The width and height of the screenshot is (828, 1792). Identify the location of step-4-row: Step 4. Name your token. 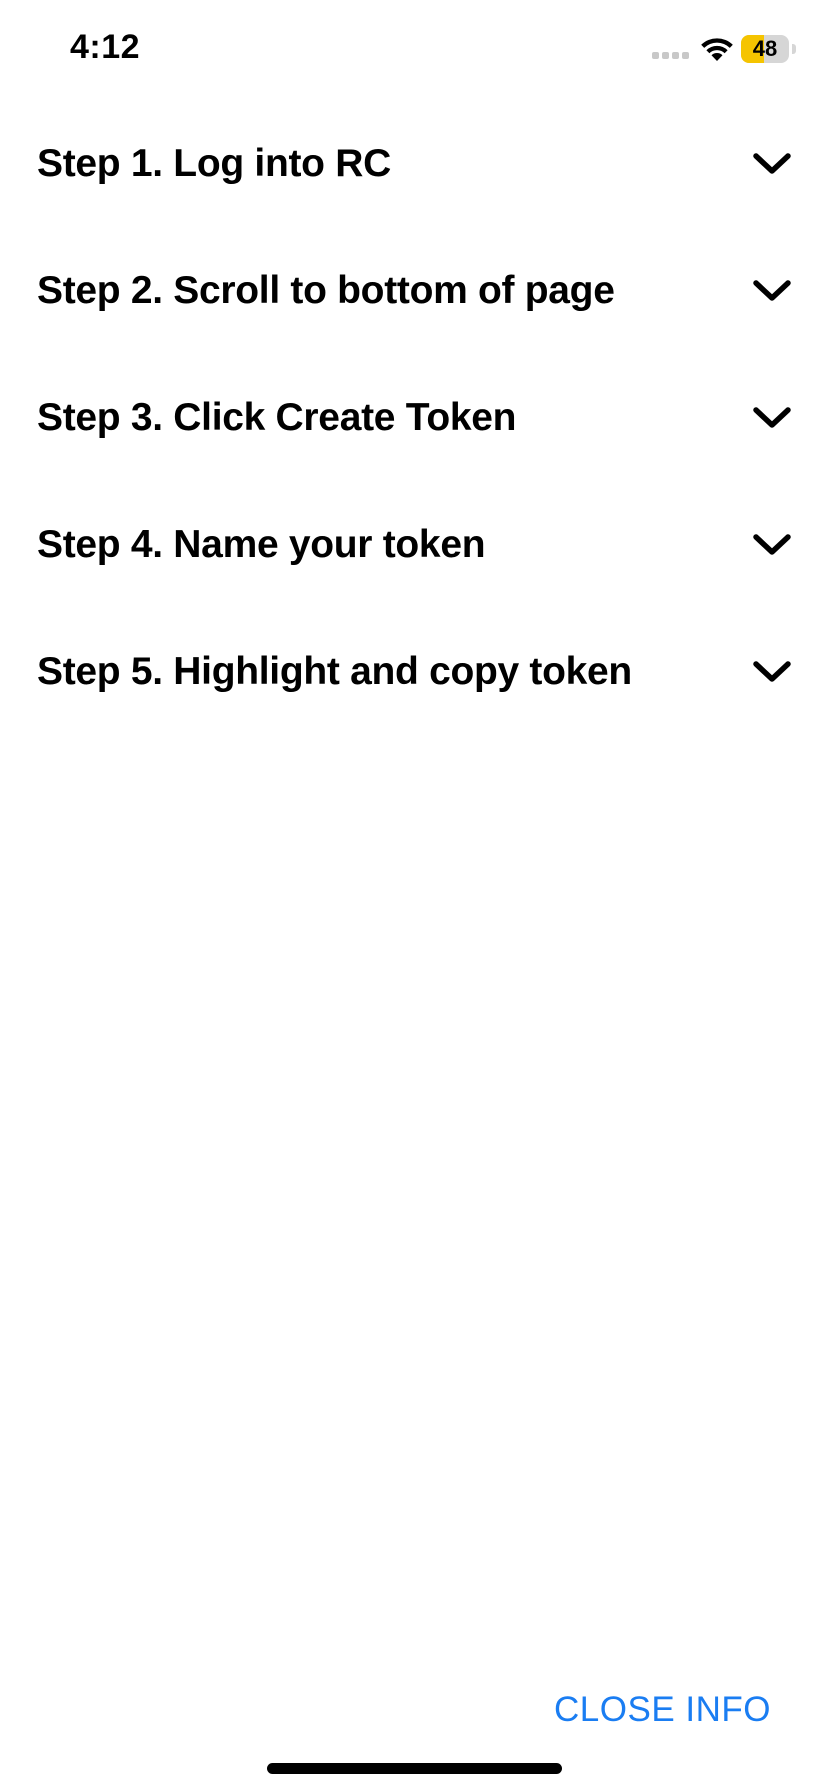
(414, 544).